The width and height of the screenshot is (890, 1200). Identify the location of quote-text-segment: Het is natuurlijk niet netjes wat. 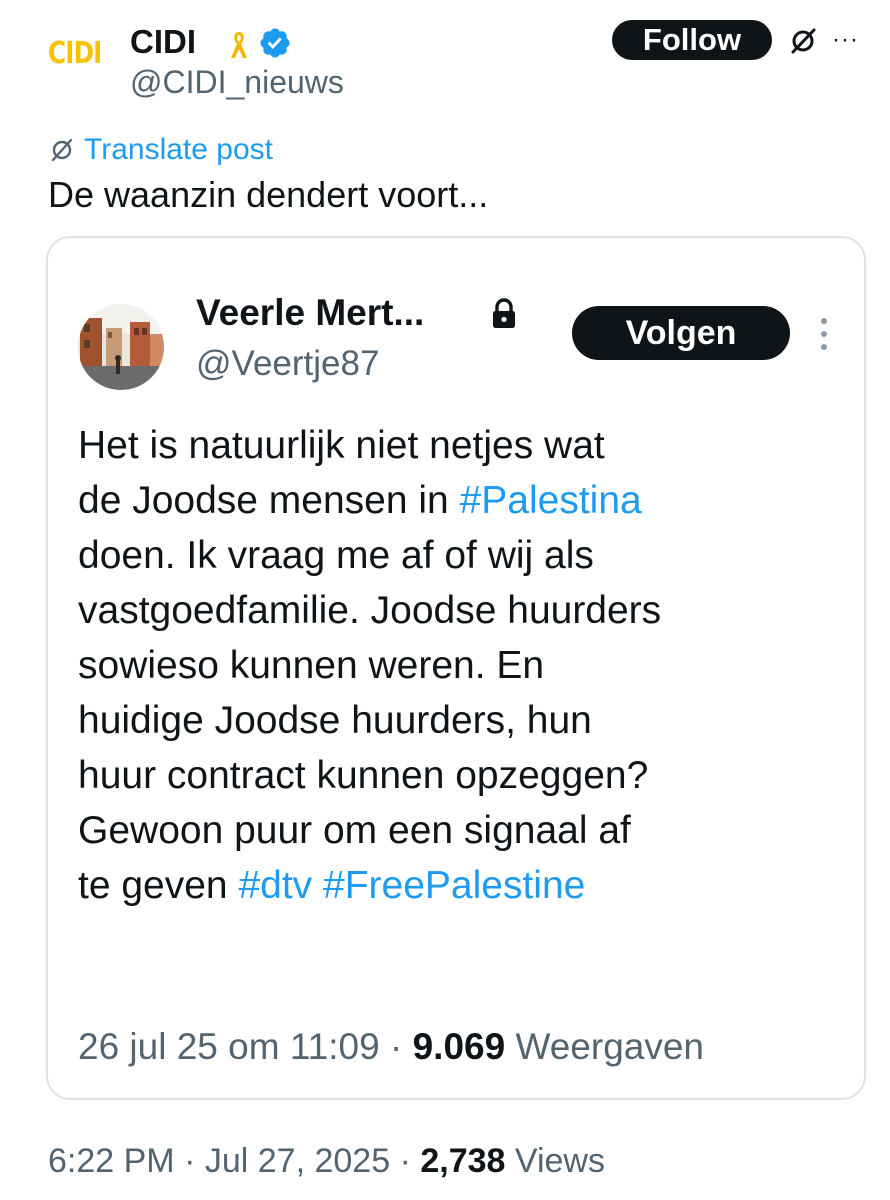
(341, 445).